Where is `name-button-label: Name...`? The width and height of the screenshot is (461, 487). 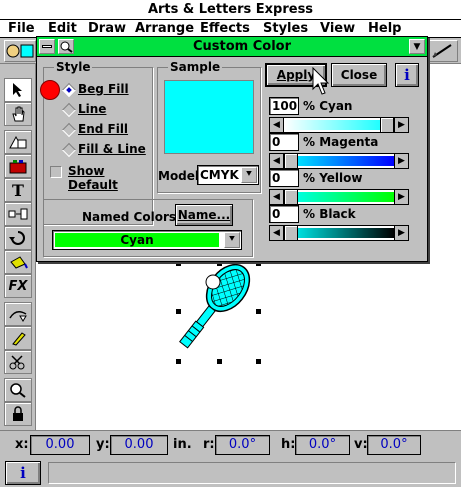
name-button-label: Name... is located at coordinates (204, 215).